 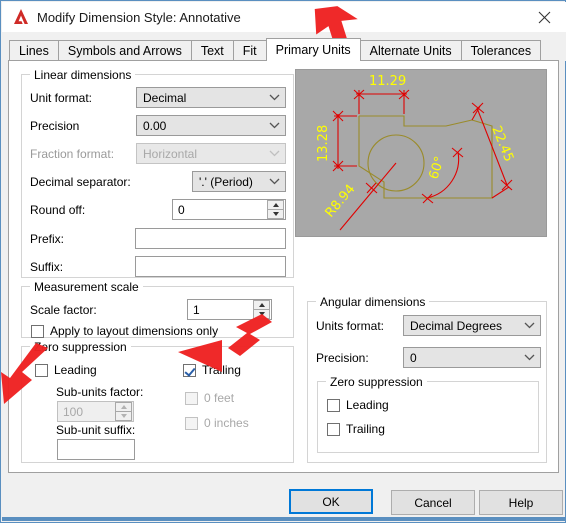 What do you see at coordinates (229, 209) in the screenshot?
I see `round-off-spinner: 0` at bounding box center [229, 209].